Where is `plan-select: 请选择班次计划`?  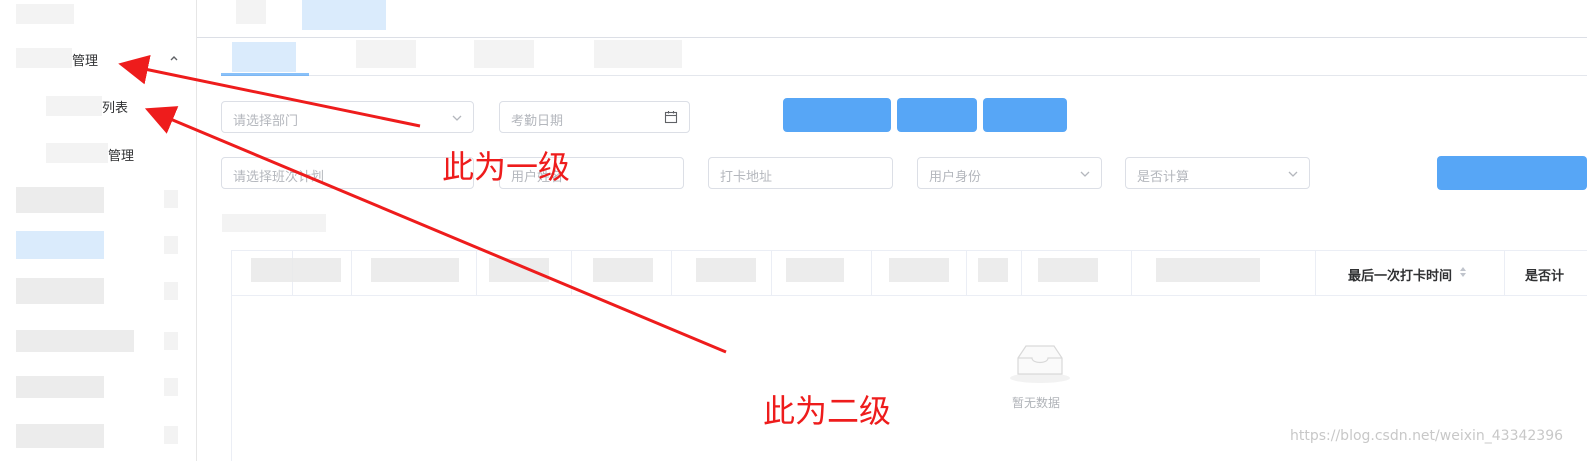 plan-select: 请选择班次计划 is located at coordinates (347, 173).